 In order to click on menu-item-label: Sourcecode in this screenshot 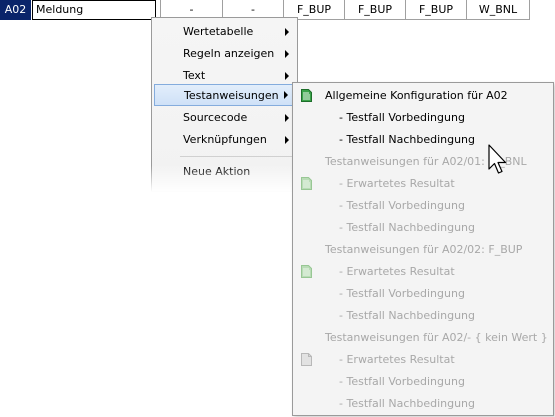, I will do `click(215, 117)`.